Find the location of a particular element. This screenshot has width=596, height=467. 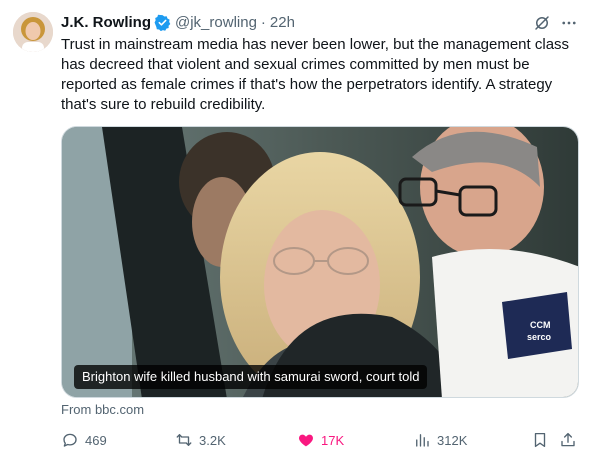

repost-button: 3.2K is located at coordinates (200, 440).